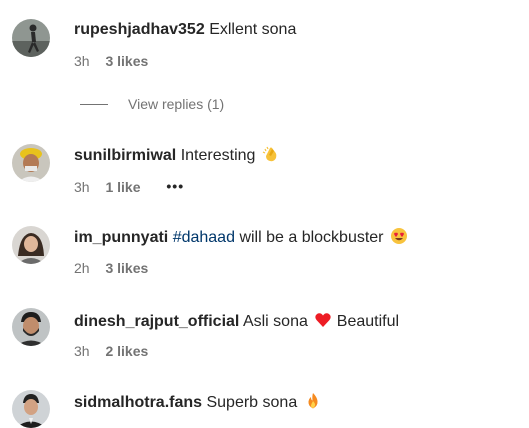  What do you see at coordinates (175, 186) in the screenshot?
I see `more-options-icon: •••` at bounding box center [175, 186].